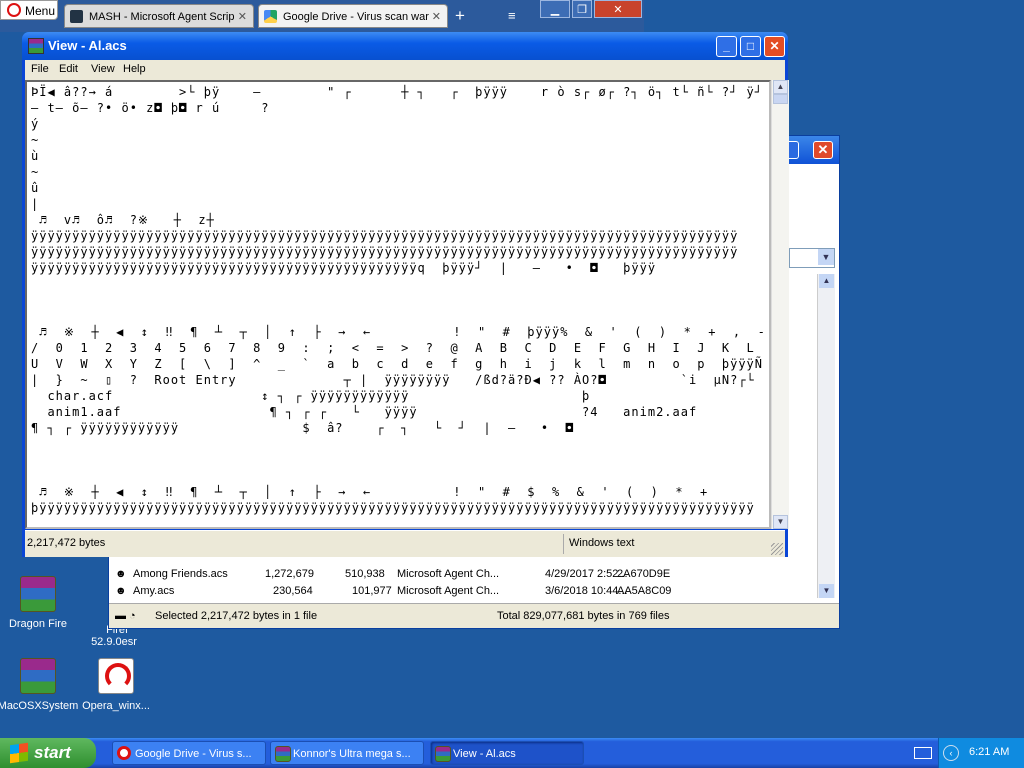 The image size is (1024, 768). I want to click on vertical-scrollbar: ▲ ▼, so click(780, 304).